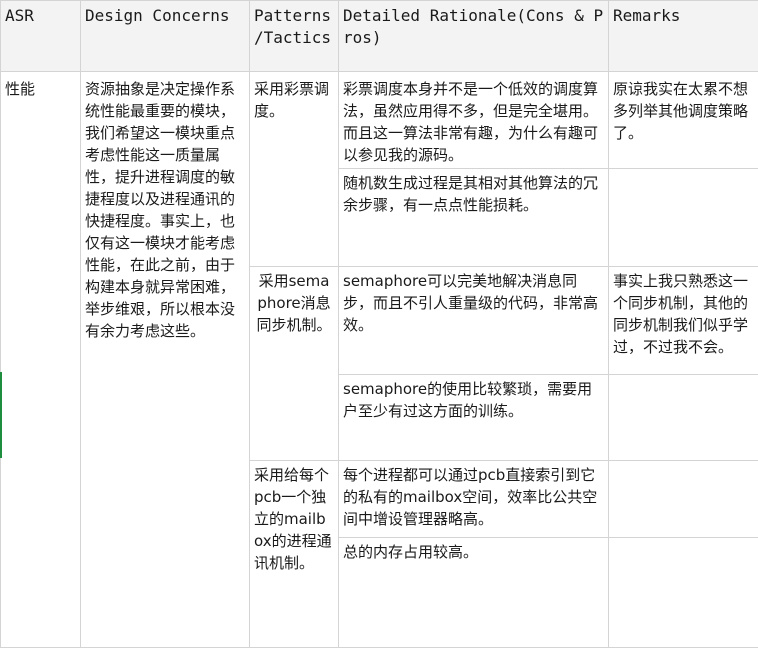 The width and height of the screenshot is (758, 648). I want to click on cell-remark-semaphore: 事实上我只熟悉这一个同步机制，其他的同步机制我们似乎学过，不过我不会。, so click(683, 321).